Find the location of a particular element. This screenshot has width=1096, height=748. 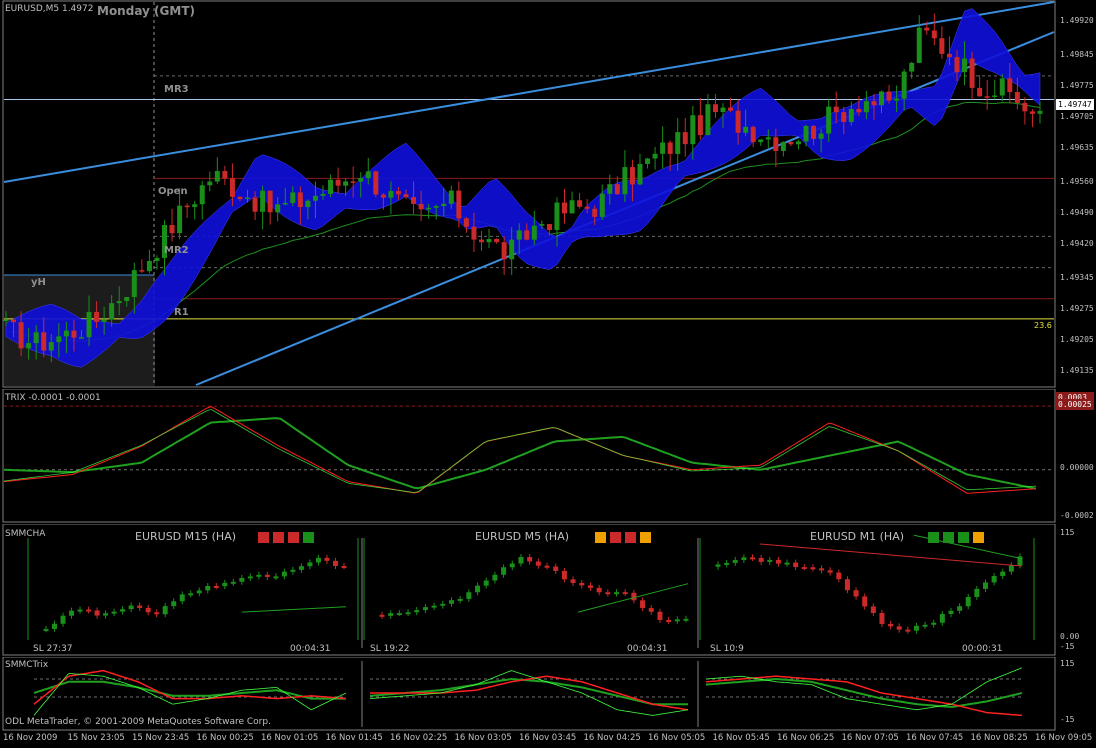

trix-main-line-green is located at coordinates (520, 450).